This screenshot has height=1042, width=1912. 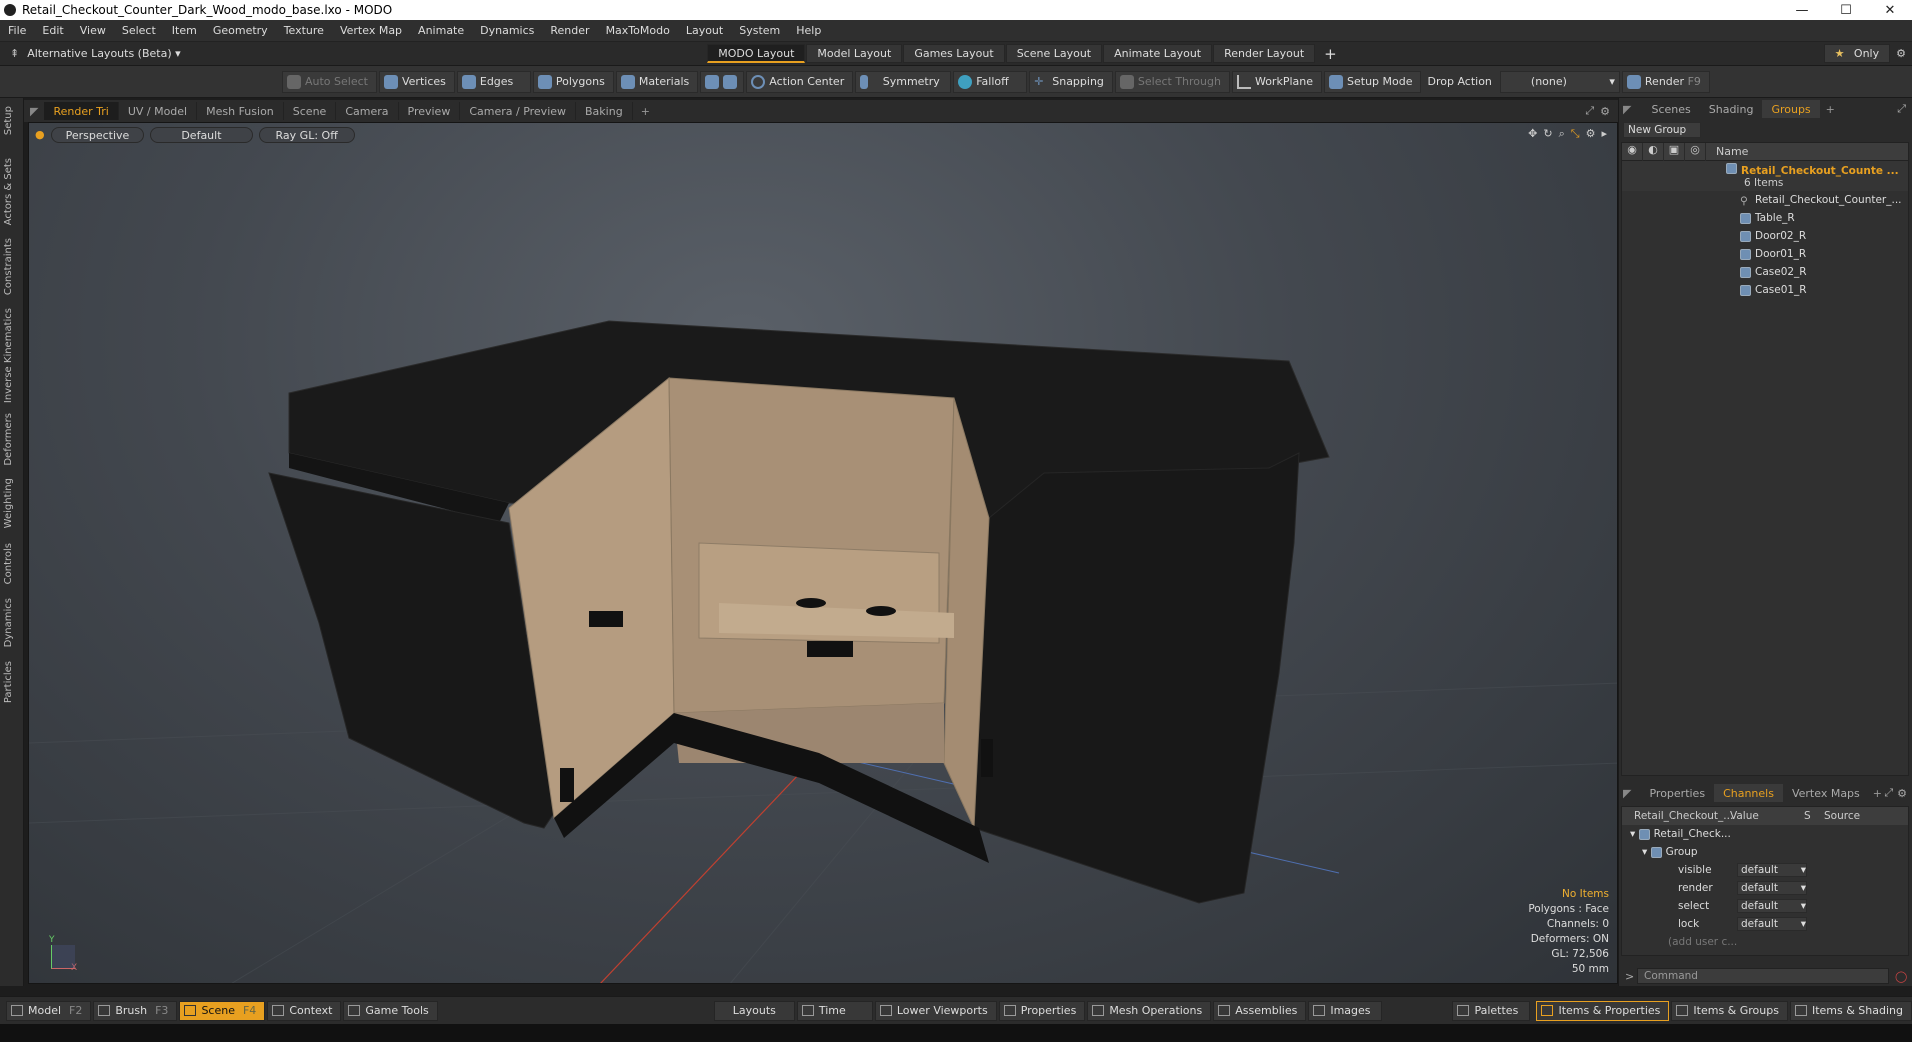 What do you see at coordinates (1901, 109) in the screenshot?
I see `panel-expand-icon: ⤢` at bounding box center [1901, 109].